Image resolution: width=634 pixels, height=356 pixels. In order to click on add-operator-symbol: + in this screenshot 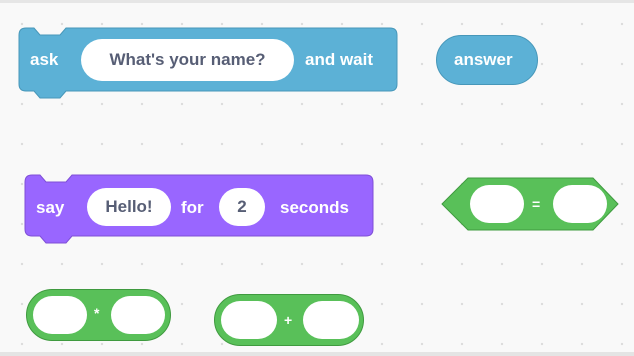, I will do `click(288, 320)`.